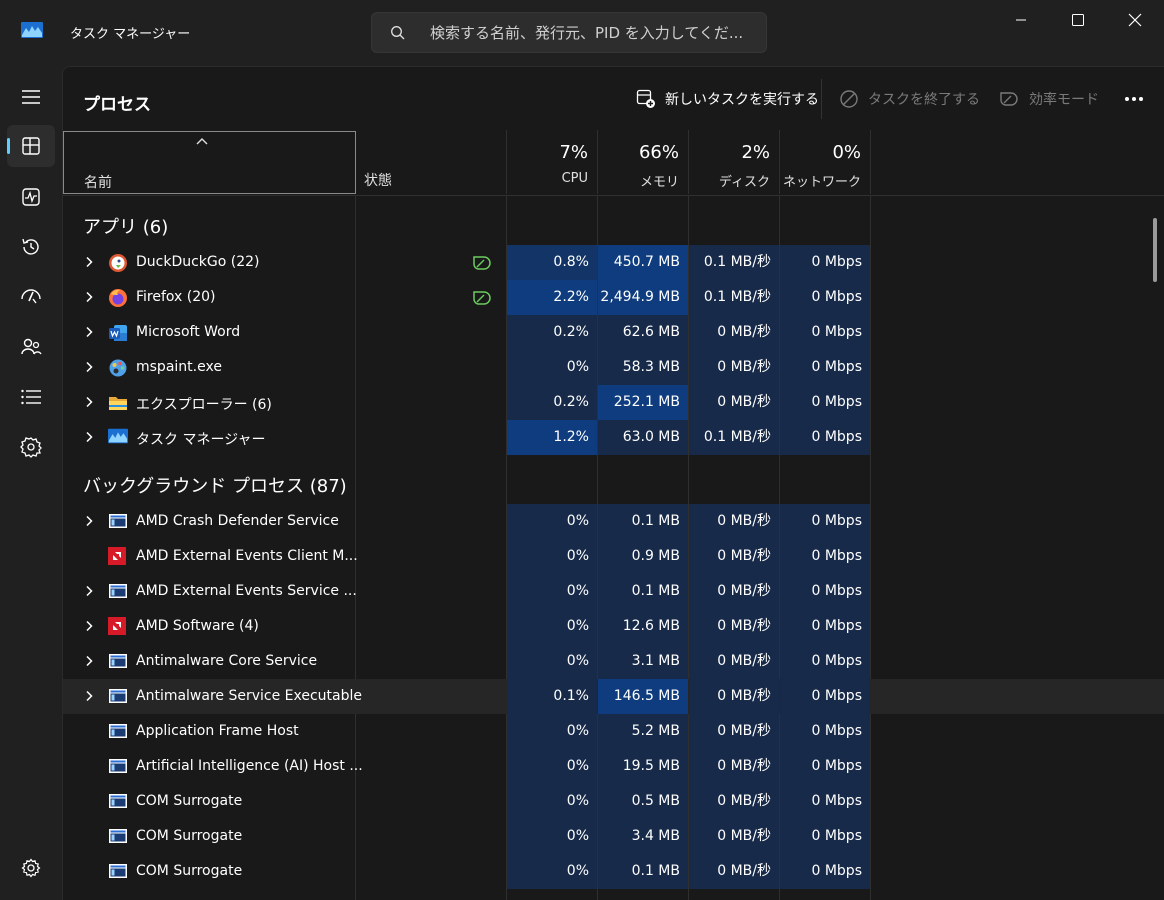 The height and width of the screenshot is (900, 1164). I want to click on close-button, so click(1135, 20).